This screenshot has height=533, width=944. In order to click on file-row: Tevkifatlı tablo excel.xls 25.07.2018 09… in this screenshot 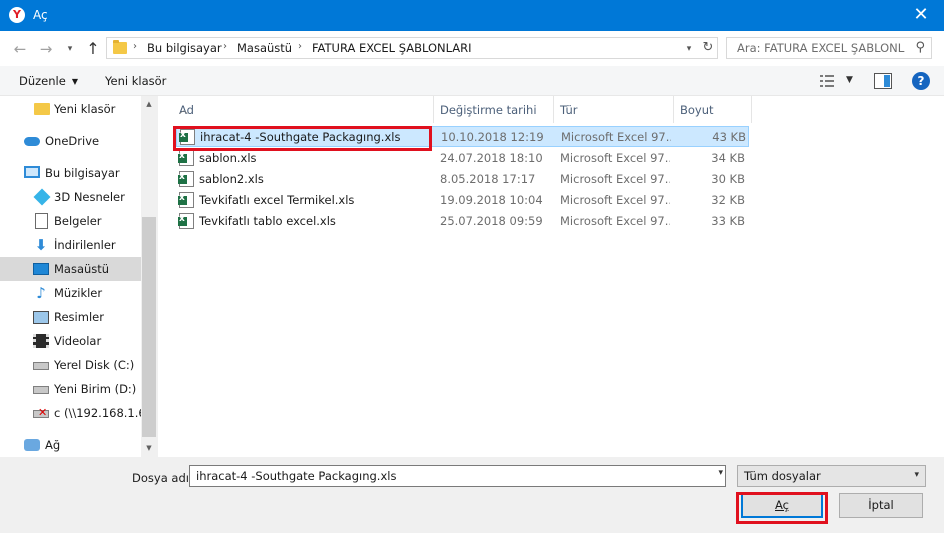, I will do `click(462, 221)`.